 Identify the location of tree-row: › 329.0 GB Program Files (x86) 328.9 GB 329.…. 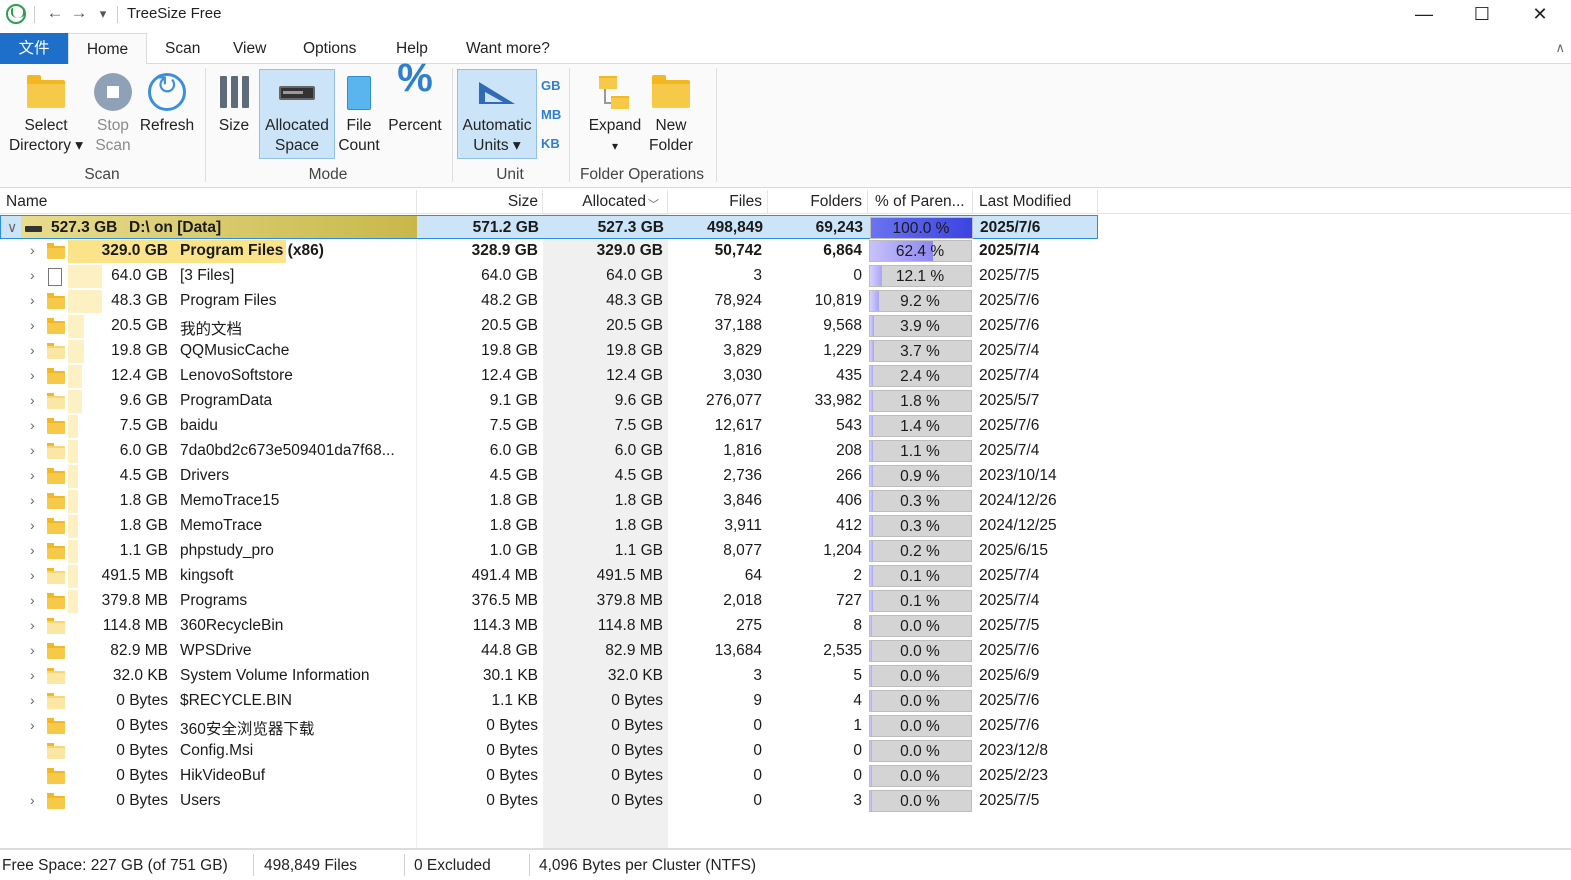
(550, 251).